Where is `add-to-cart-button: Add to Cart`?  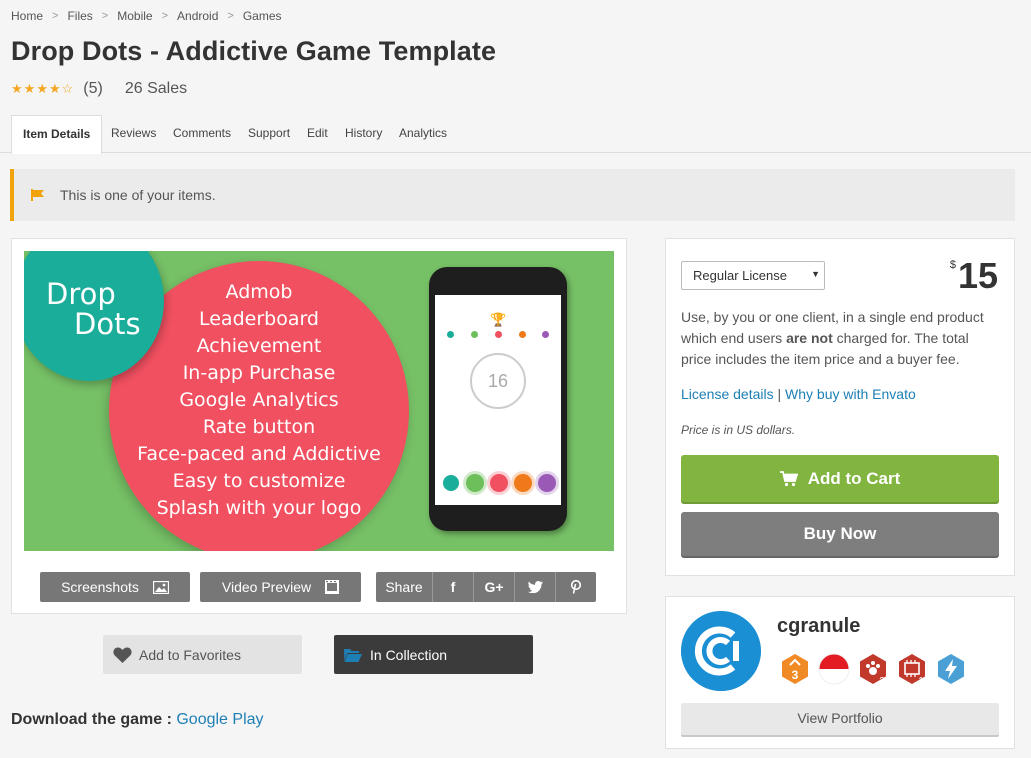
add-to-cart-button: Add to Cart is located at coordinates (840, 478).